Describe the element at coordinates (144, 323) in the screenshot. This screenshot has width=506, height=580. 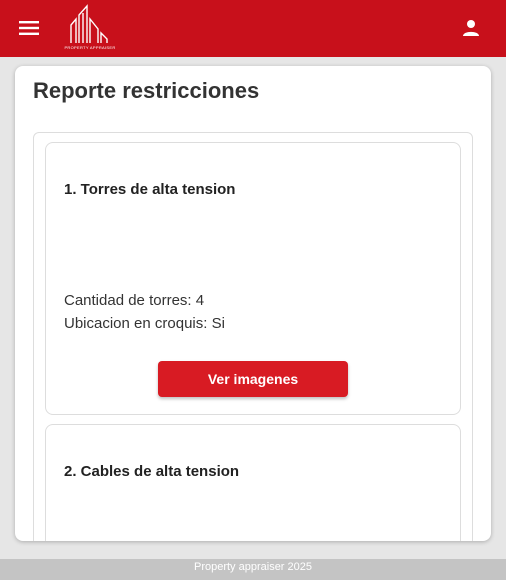
I see `sketch-location-text: Ubicacion en croquis: Si` at that location.